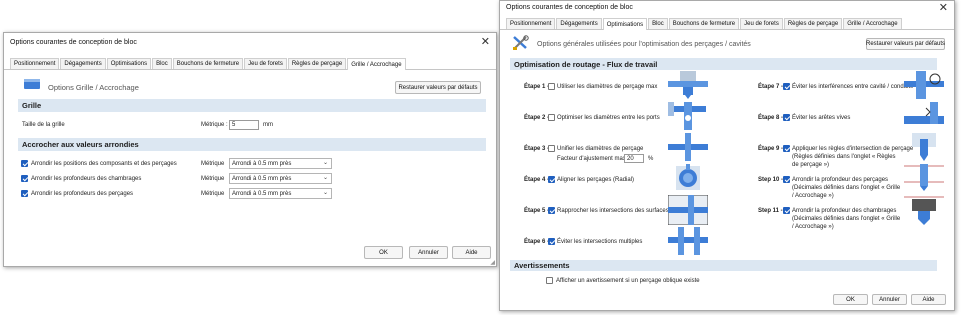 The image size is (965, 315). Describe the element at coordinates (252, 105) in the screenshot. I see `section-grille: Grille` at that location.